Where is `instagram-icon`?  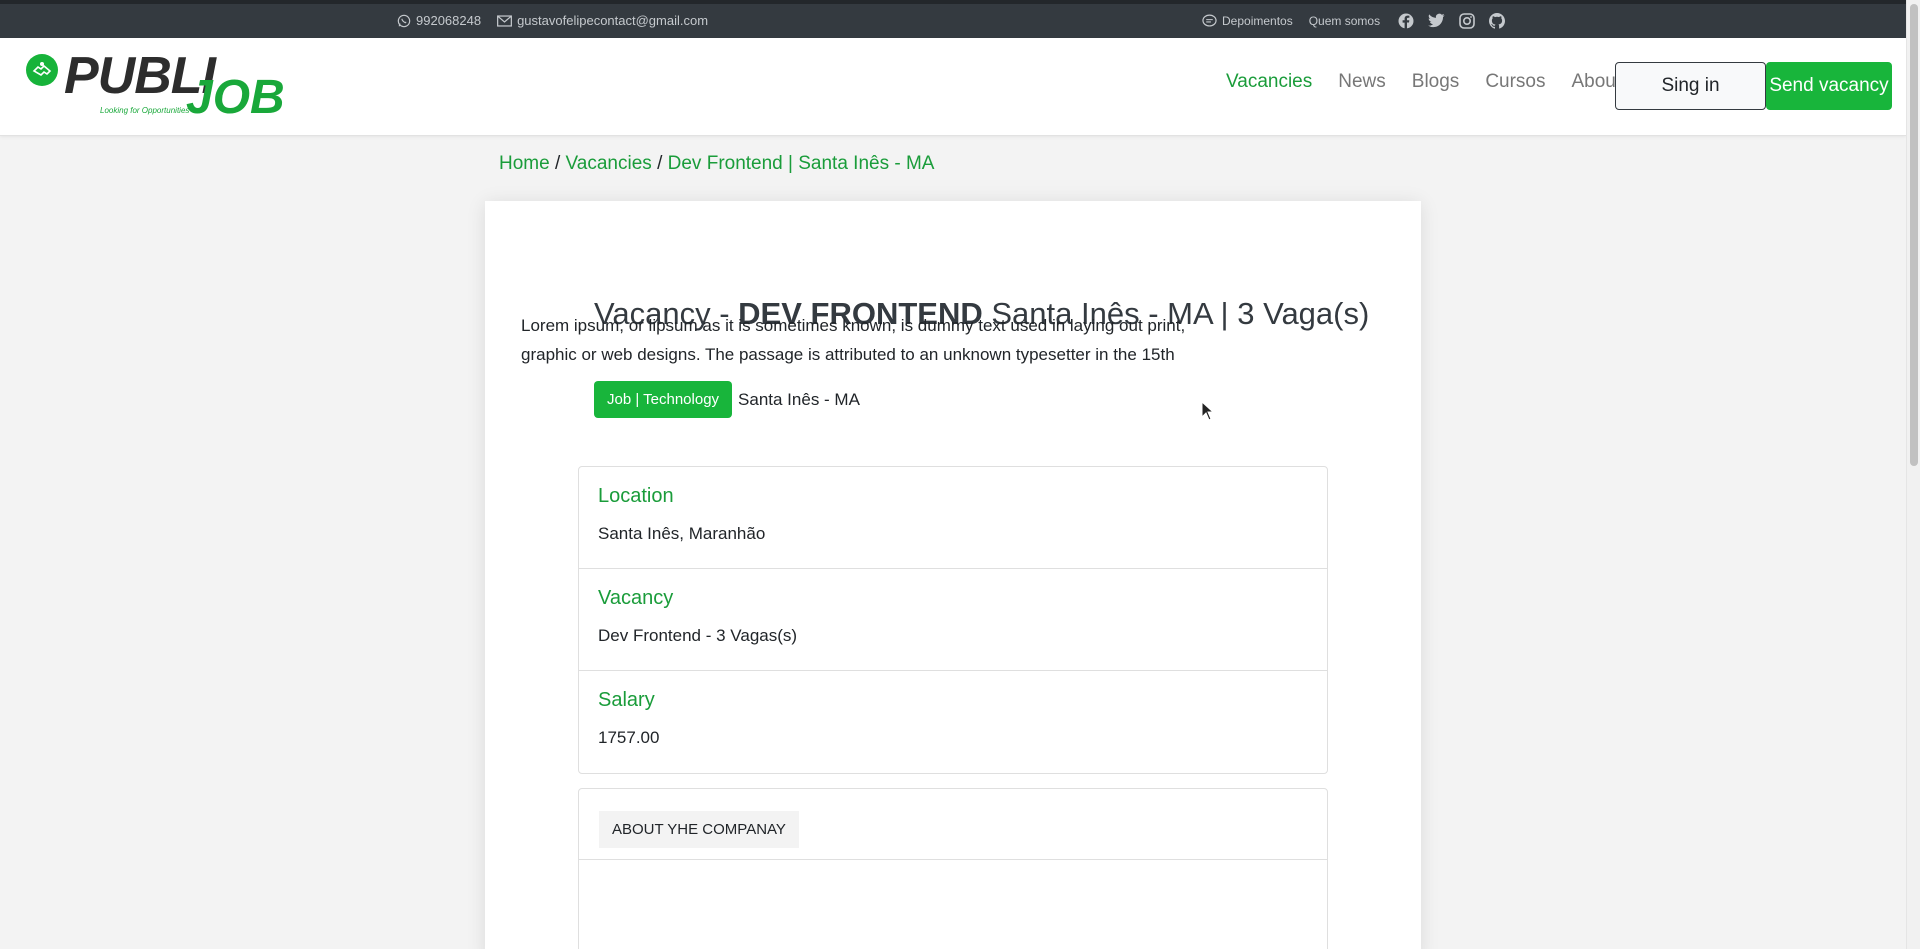 instagram-icon is located at coordinates (1467, 21).